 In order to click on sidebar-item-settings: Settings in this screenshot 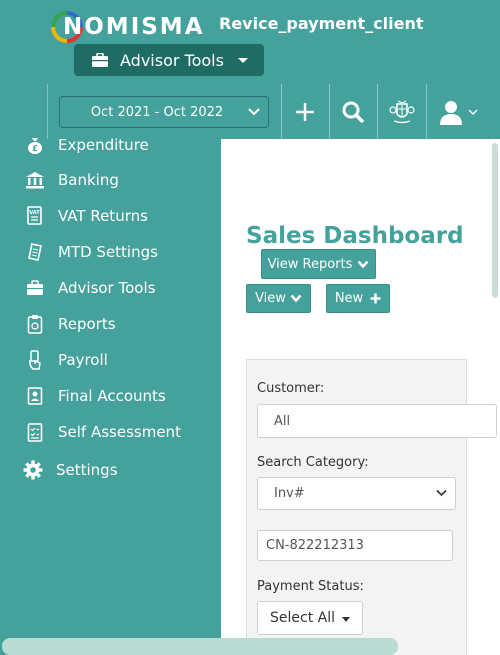, I will do `click(70, 470)`.